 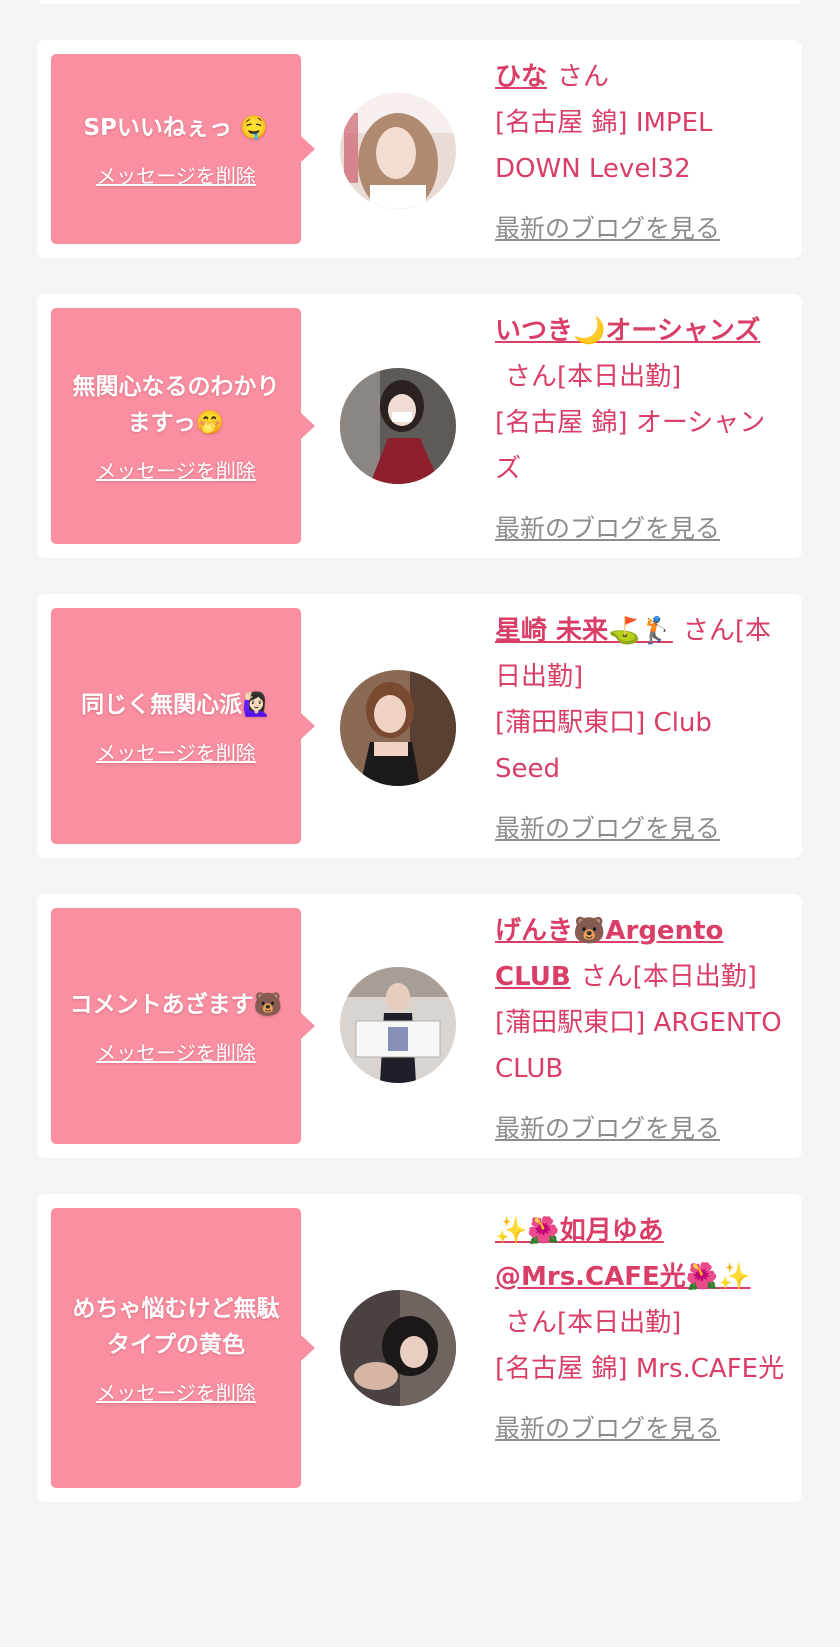 I want to click on message-bubble: コメントあざます🐻 メッセージを削除, so click(x=183, y=1026).